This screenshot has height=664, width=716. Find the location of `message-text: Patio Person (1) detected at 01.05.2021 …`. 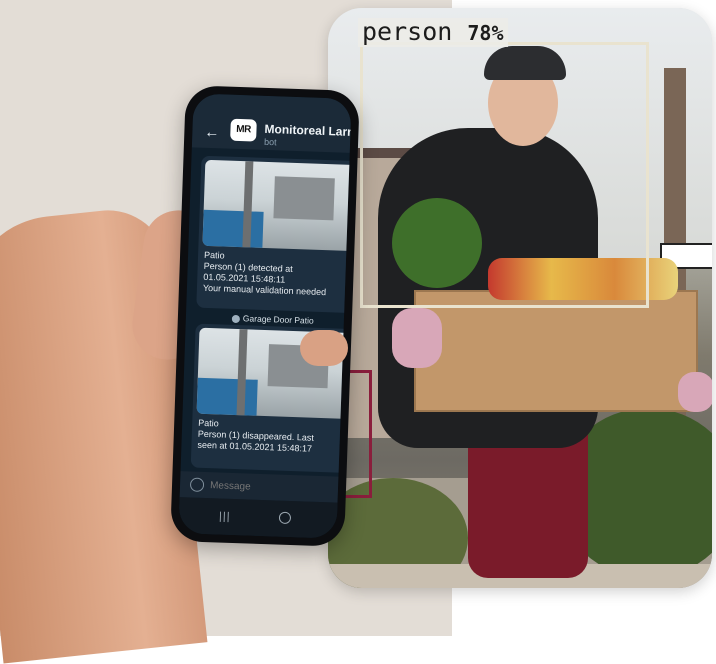

message-text: Patio Person (1) detected at 01.05.2021 … is located at coordinates (277, 274).